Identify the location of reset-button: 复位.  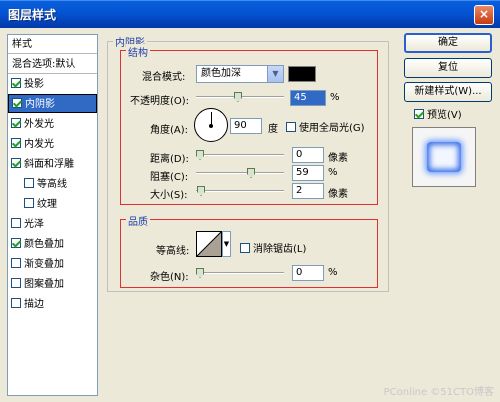
(448, 68).